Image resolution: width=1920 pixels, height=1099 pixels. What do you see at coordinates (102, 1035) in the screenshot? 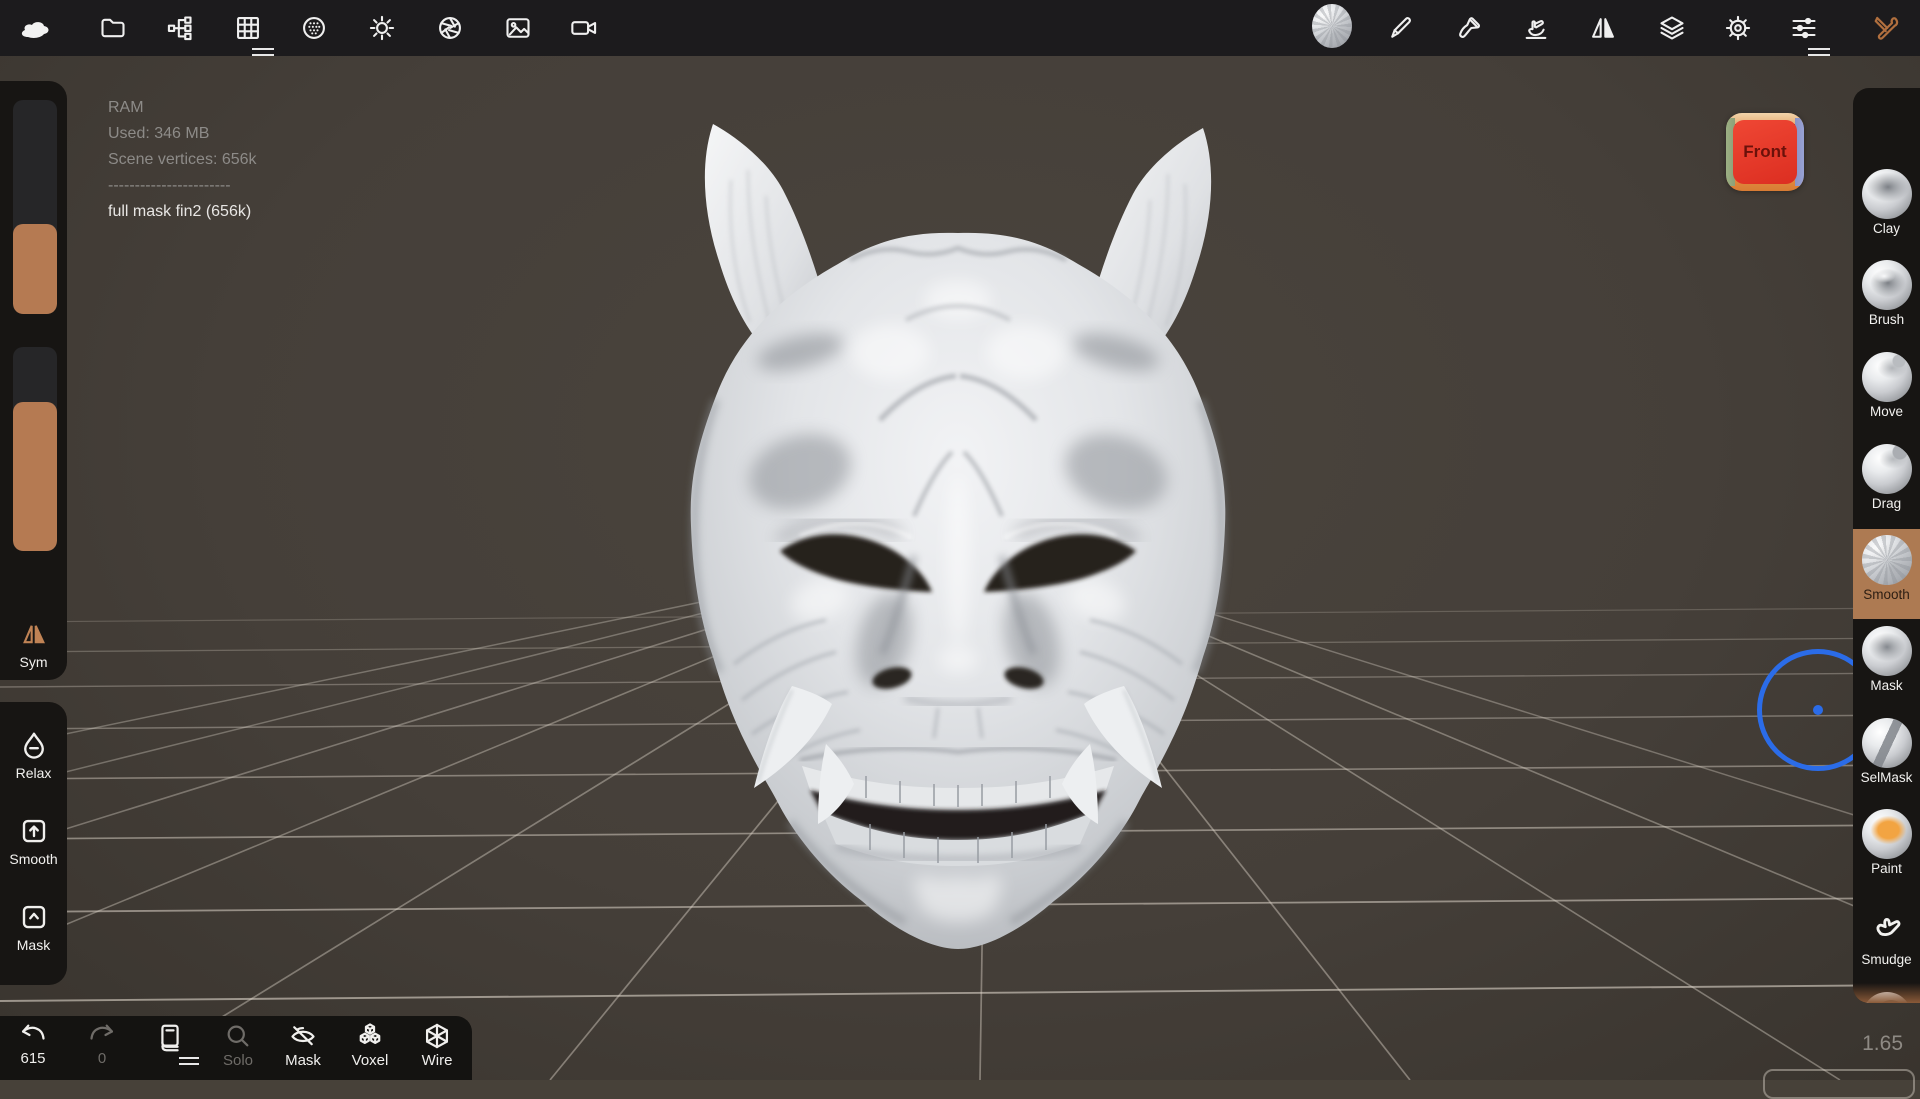
I see `redo-arrow-icon` at bounding box center [102, 1035].